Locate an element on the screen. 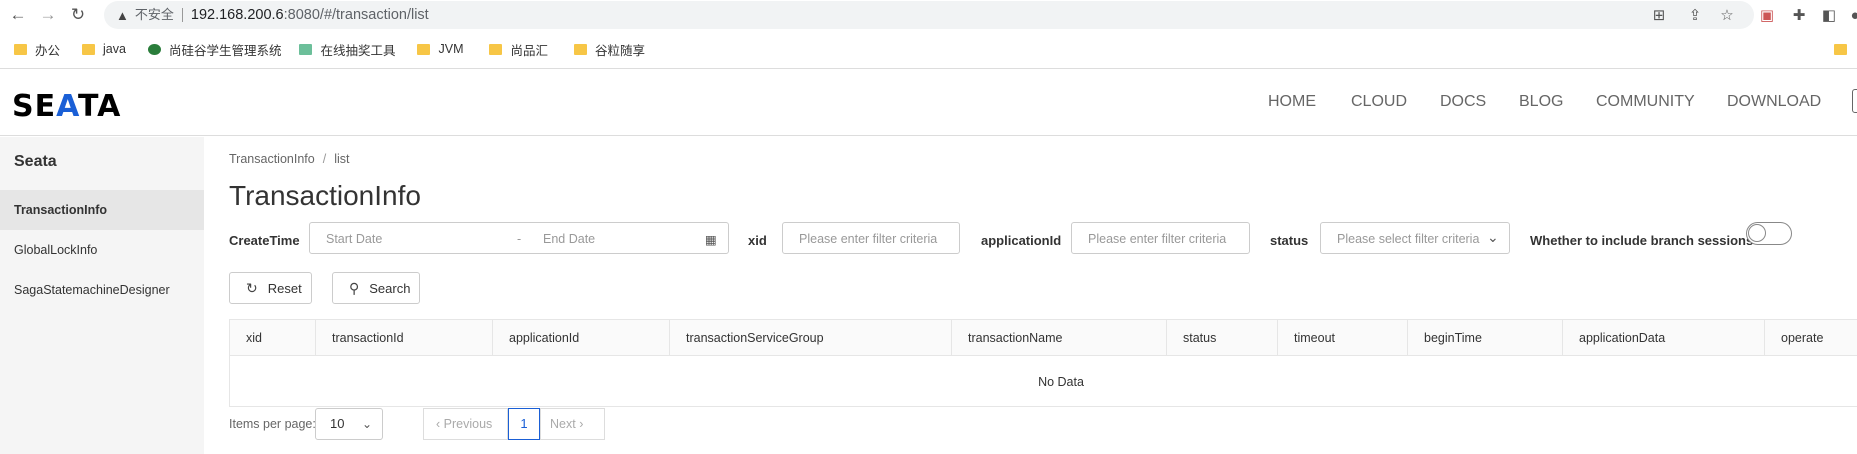  warning-icon: ▲ is located at coordinates (122, 15).